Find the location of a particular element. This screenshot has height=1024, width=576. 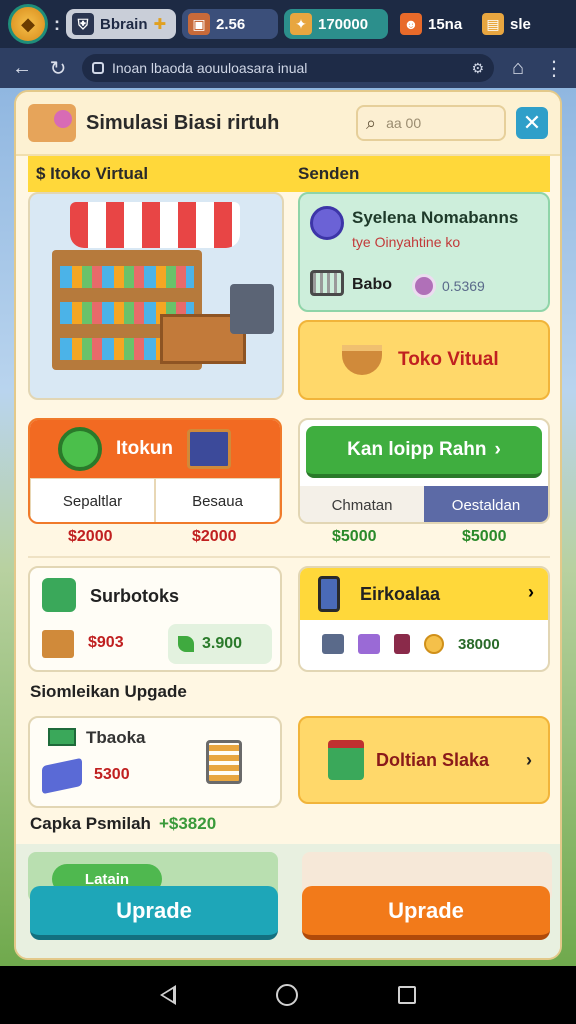

leaf-icon is located at coordinates (186, 644).